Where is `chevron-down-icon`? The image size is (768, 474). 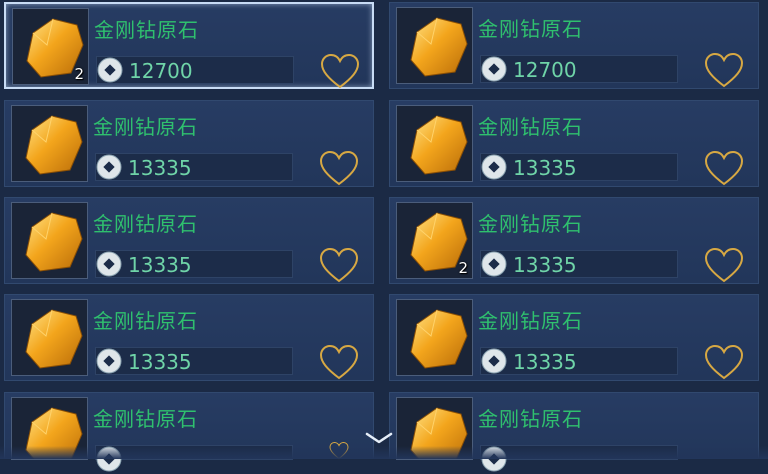
chevron-down-icon is located at coordinates (379, 438).